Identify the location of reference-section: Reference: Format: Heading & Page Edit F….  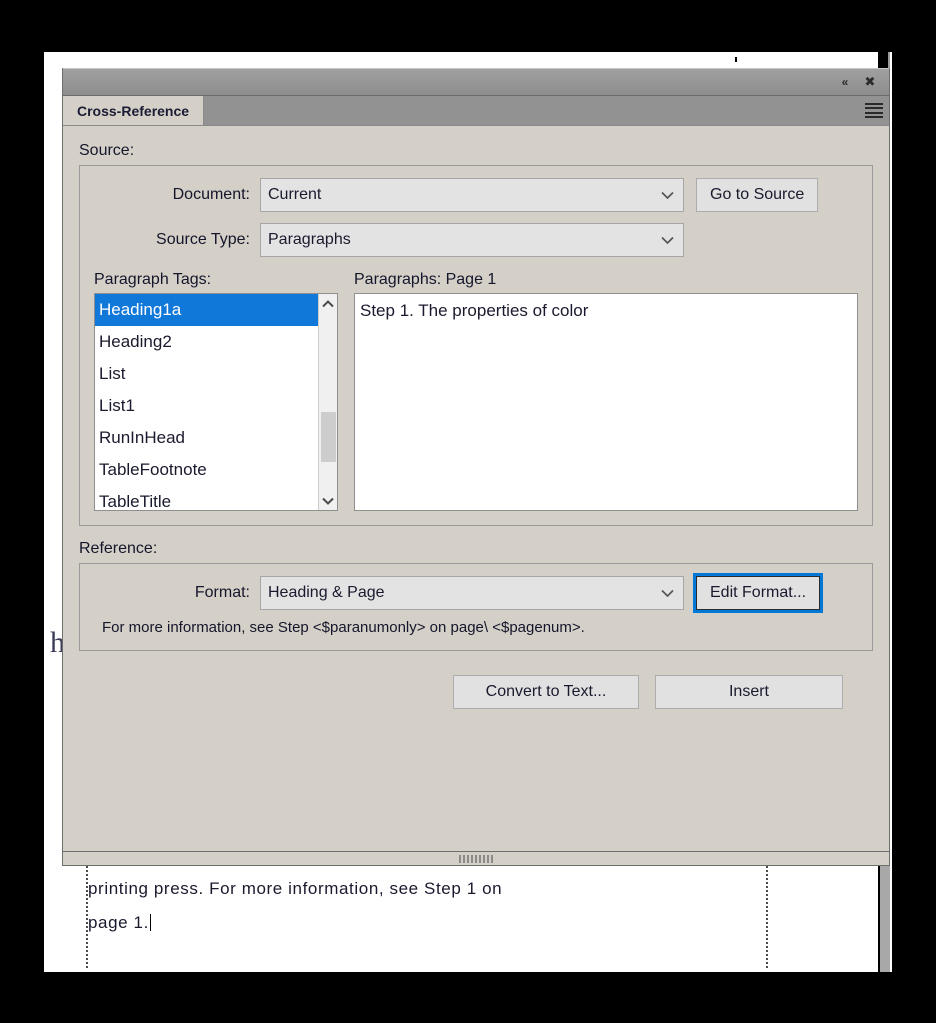
(476, 595).